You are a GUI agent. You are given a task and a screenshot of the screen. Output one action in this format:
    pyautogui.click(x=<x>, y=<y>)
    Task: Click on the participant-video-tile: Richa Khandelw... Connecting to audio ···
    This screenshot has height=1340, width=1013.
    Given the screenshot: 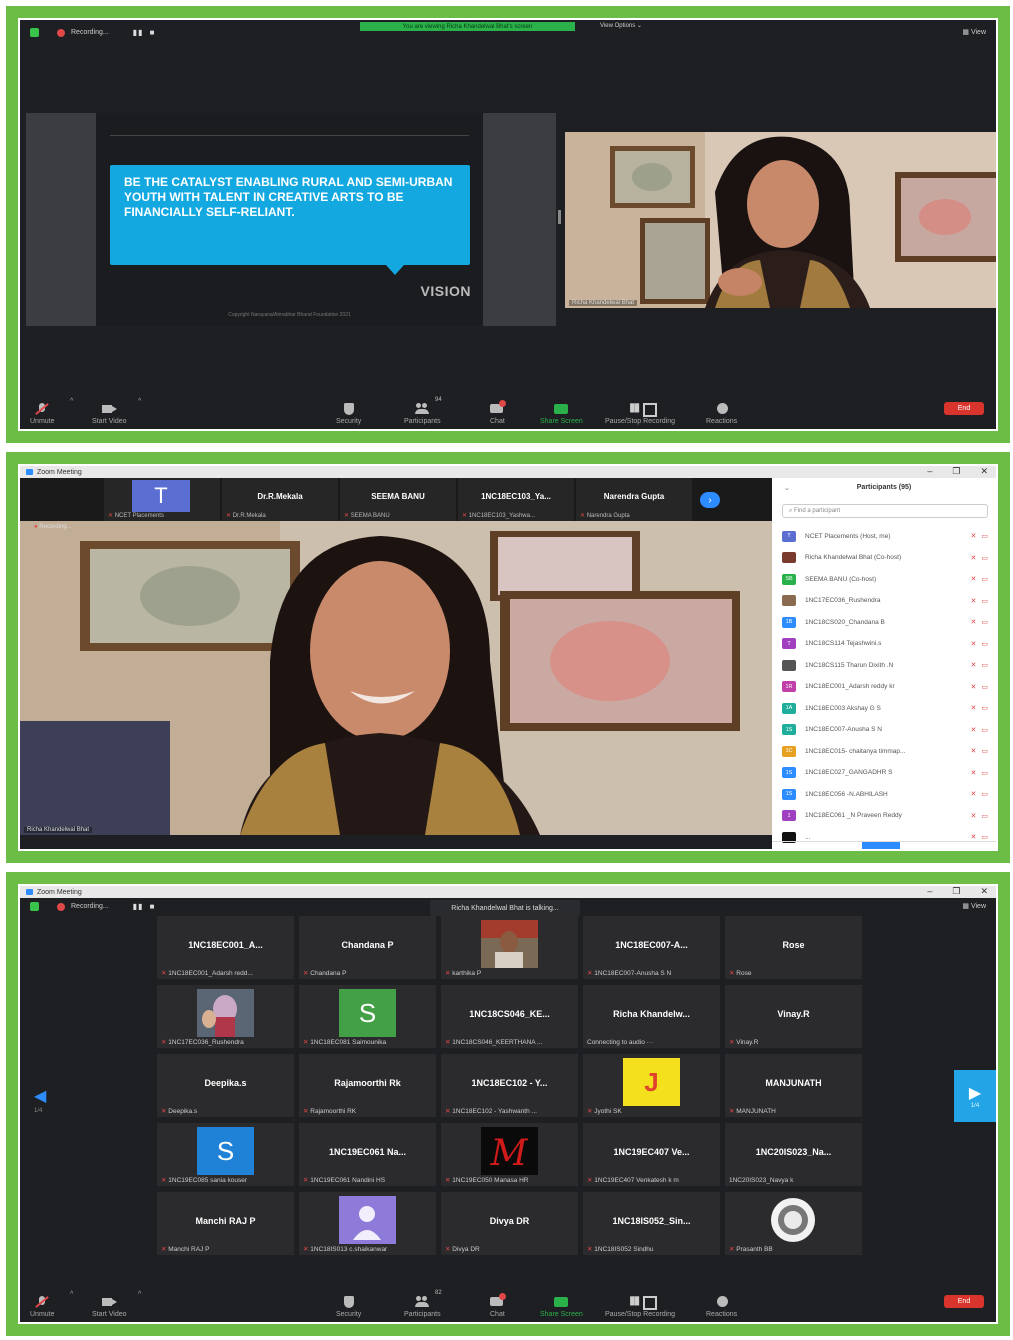 What is the action you would take?
    pyautogui.click(x=651, y=1016)
    